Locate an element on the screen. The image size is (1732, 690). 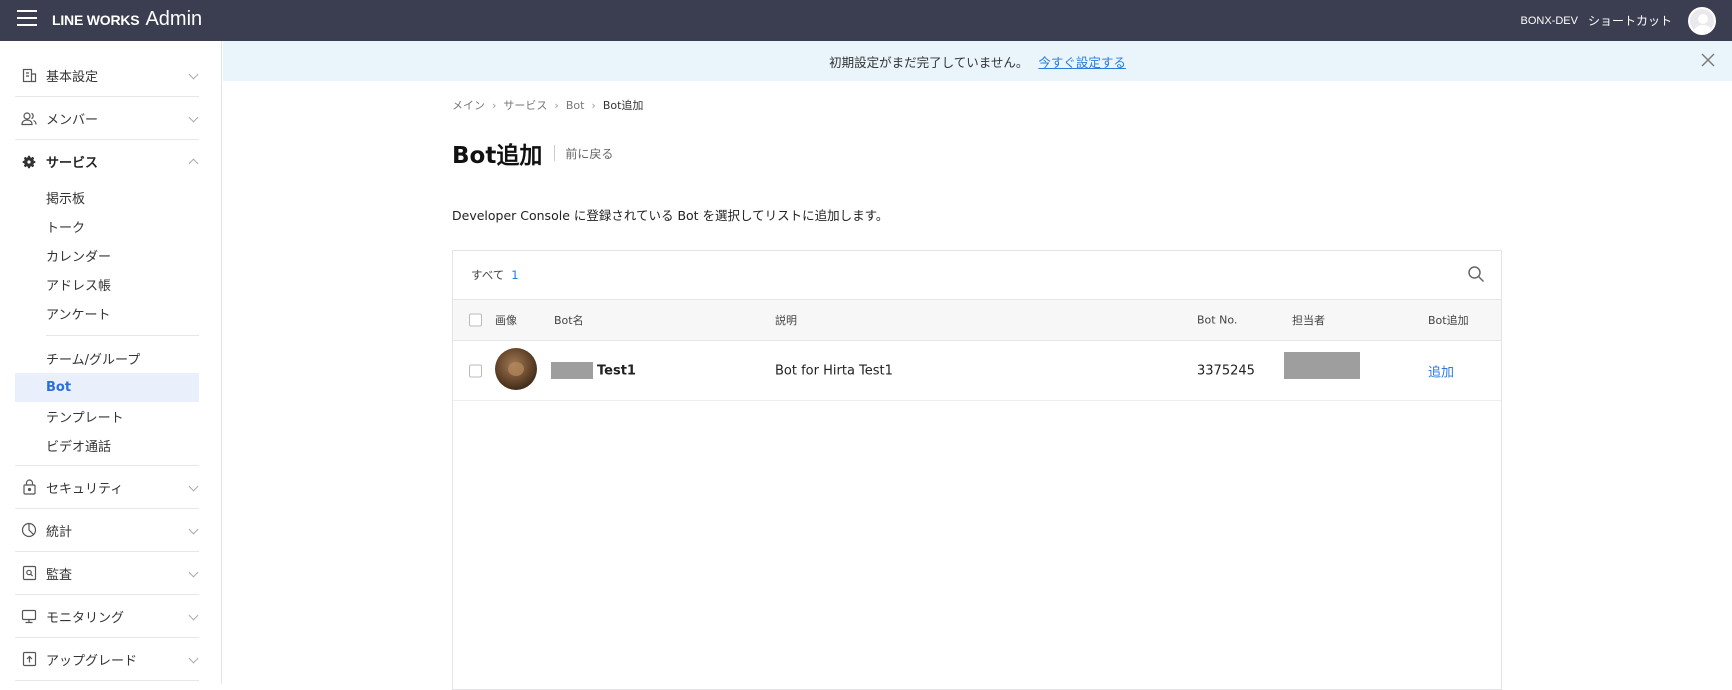
sidebar-item-address-book: アドレス帳 is located at coordinates (107, 284).